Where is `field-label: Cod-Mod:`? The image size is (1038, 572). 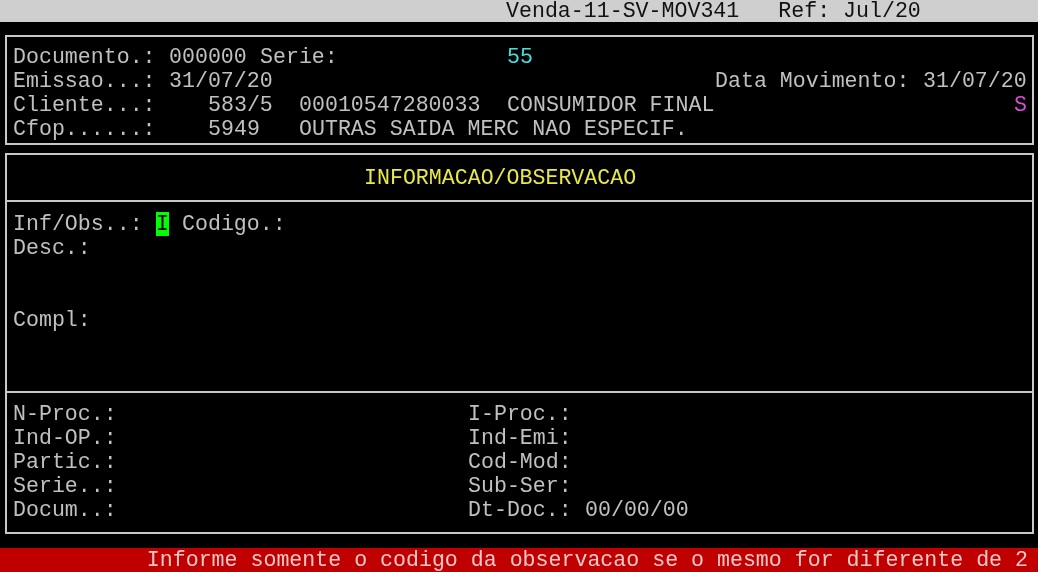 field-label: Cod-Mod: is located at coordinates (520, 462).